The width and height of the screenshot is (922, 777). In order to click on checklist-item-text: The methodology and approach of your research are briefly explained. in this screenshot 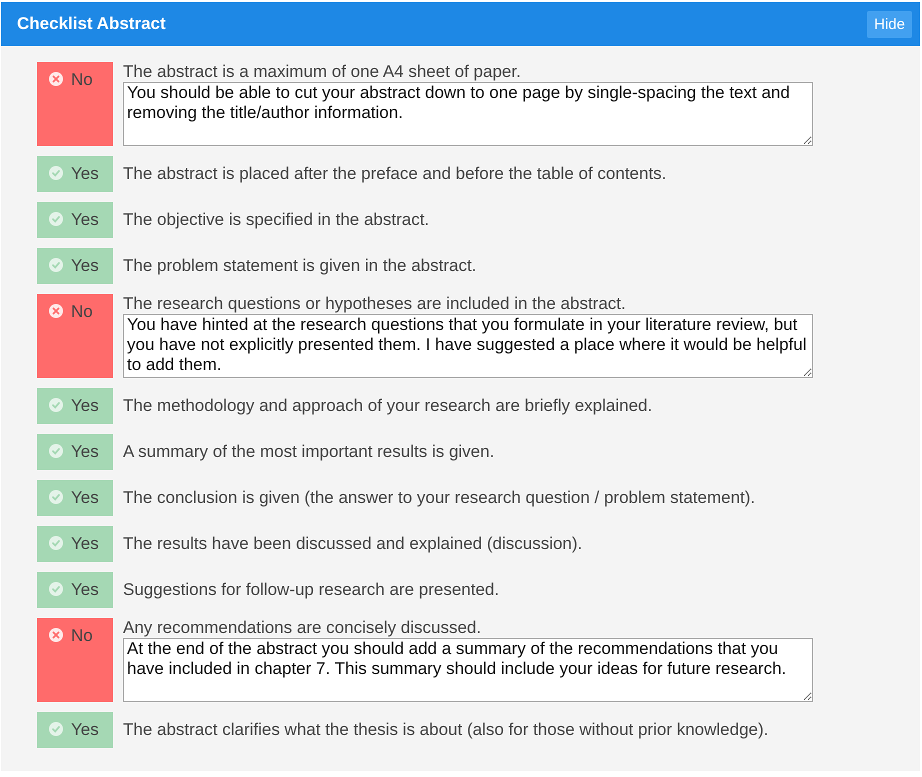, I will do `click(387, 405)`.